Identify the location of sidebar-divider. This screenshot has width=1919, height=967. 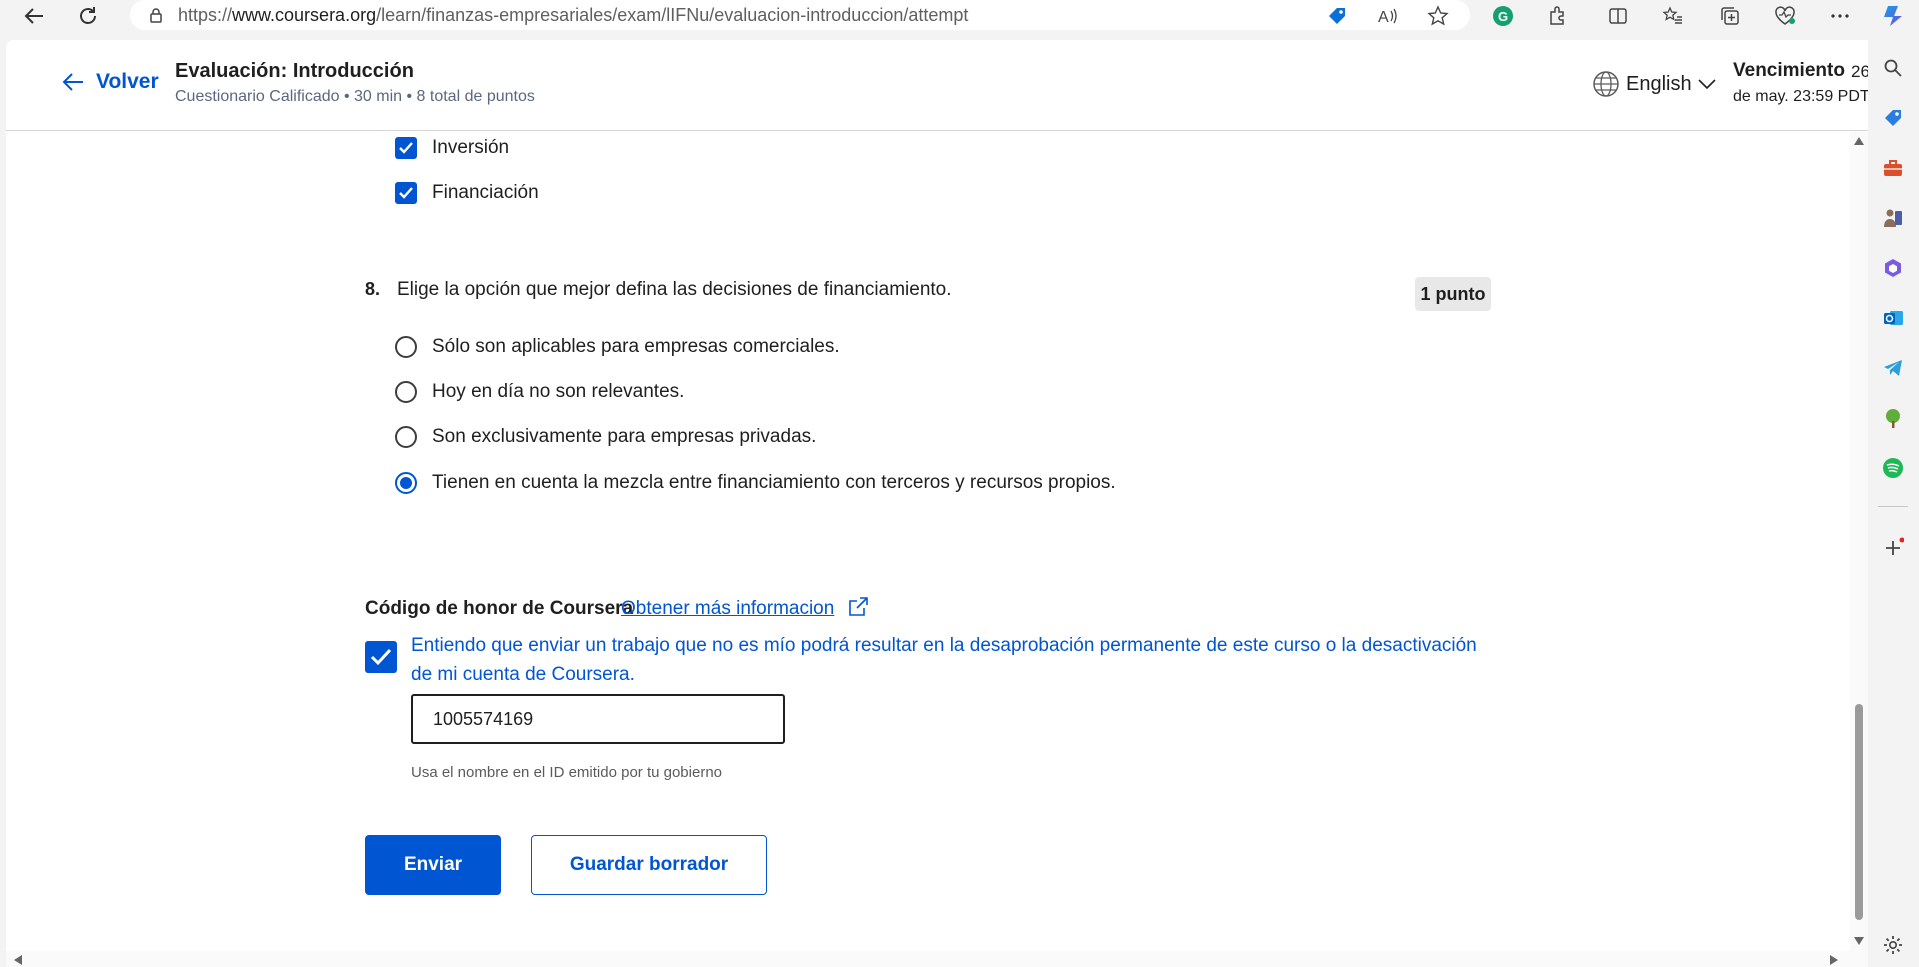
(1893, 506).